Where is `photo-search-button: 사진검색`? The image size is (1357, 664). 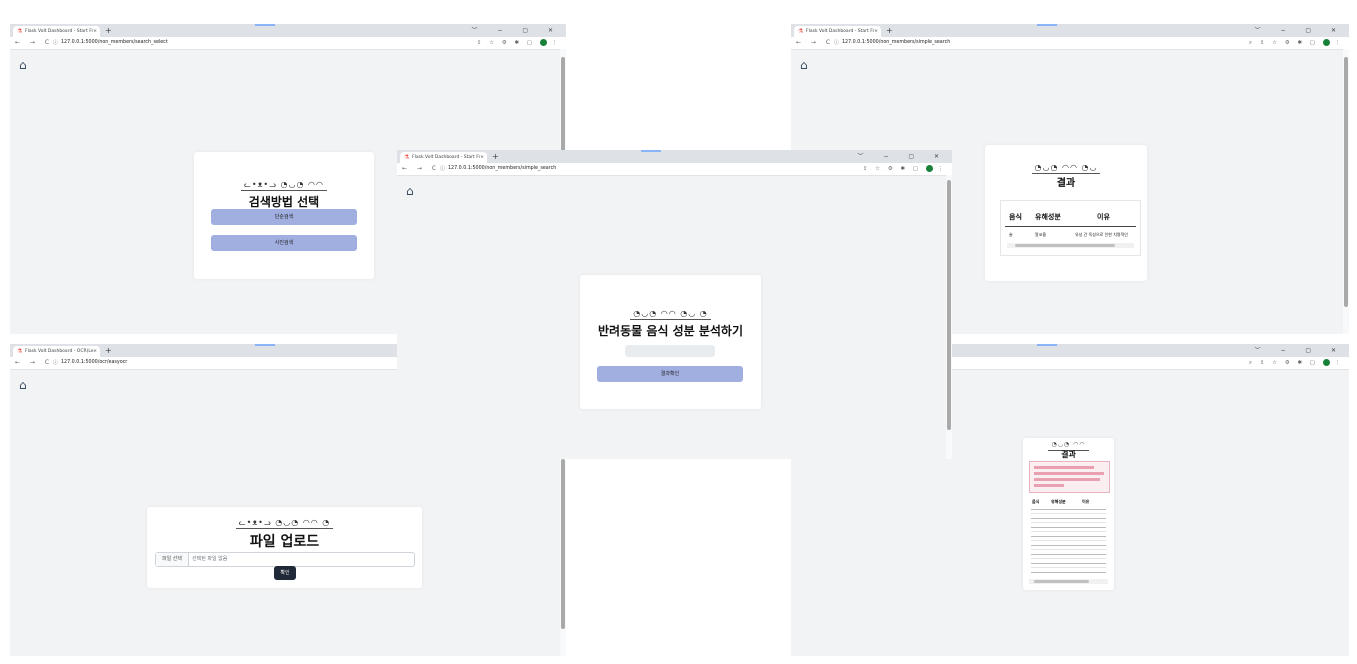 photo-search-button: 사진검색 is located at coordinates (284, 243).